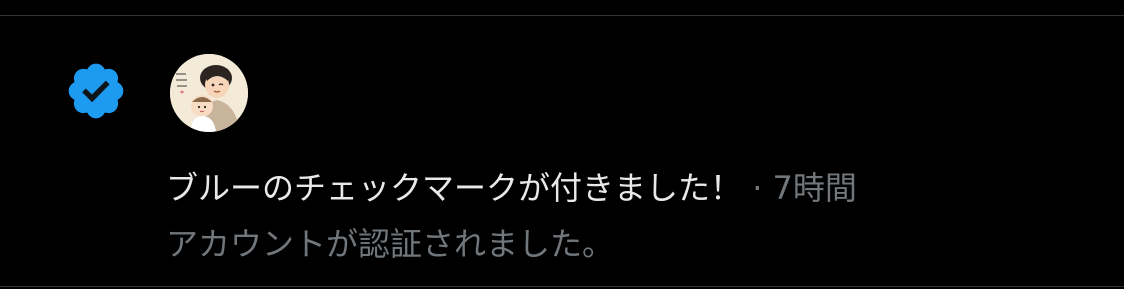 This screenshot has width=1124, height=289. I want to click on avatar, so click(209, 93).